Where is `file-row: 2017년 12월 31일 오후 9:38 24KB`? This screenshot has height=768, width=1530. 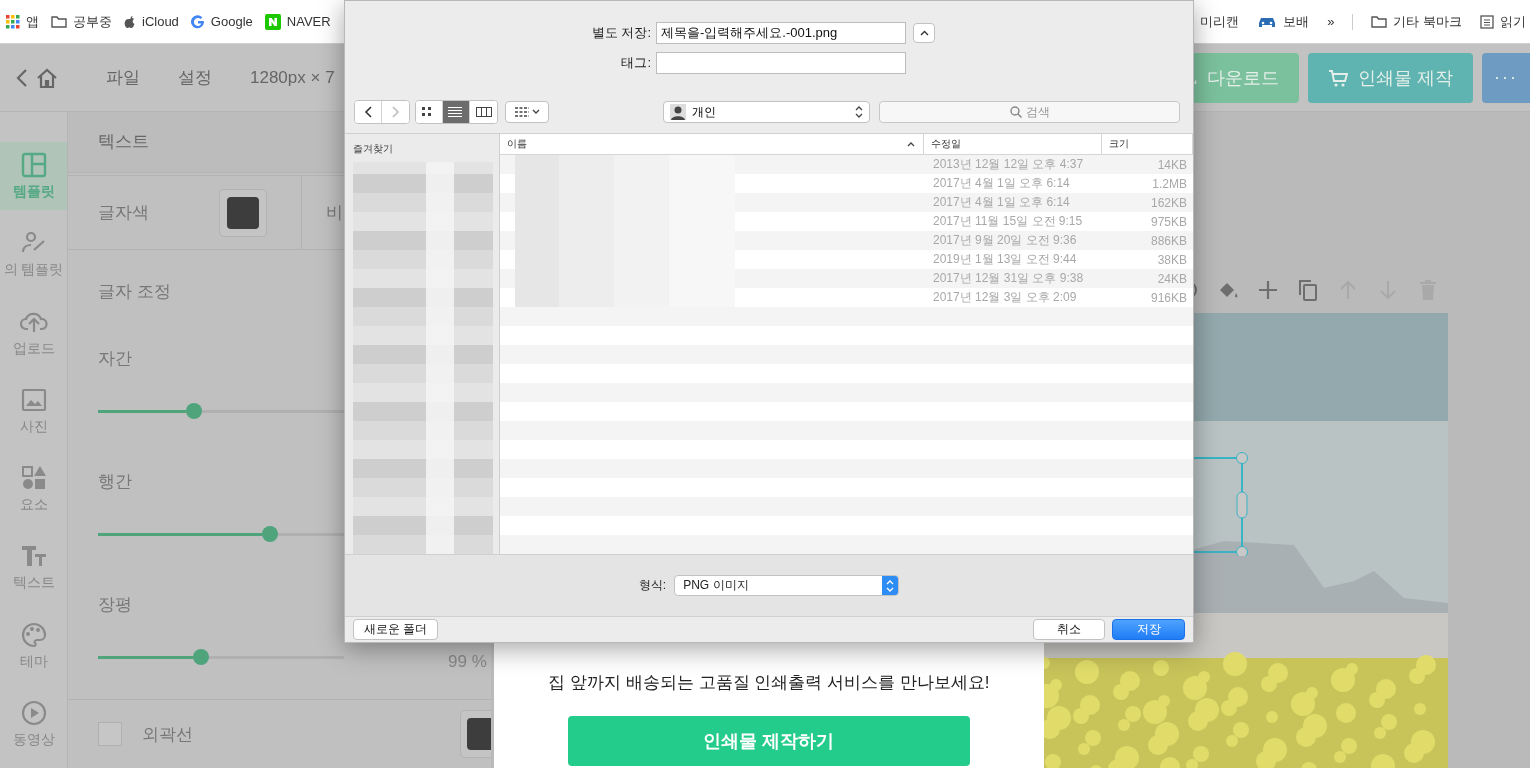 file-row: 2017년 12월 31일 오후 9:38 24KB is located at coordinates (846, 278).